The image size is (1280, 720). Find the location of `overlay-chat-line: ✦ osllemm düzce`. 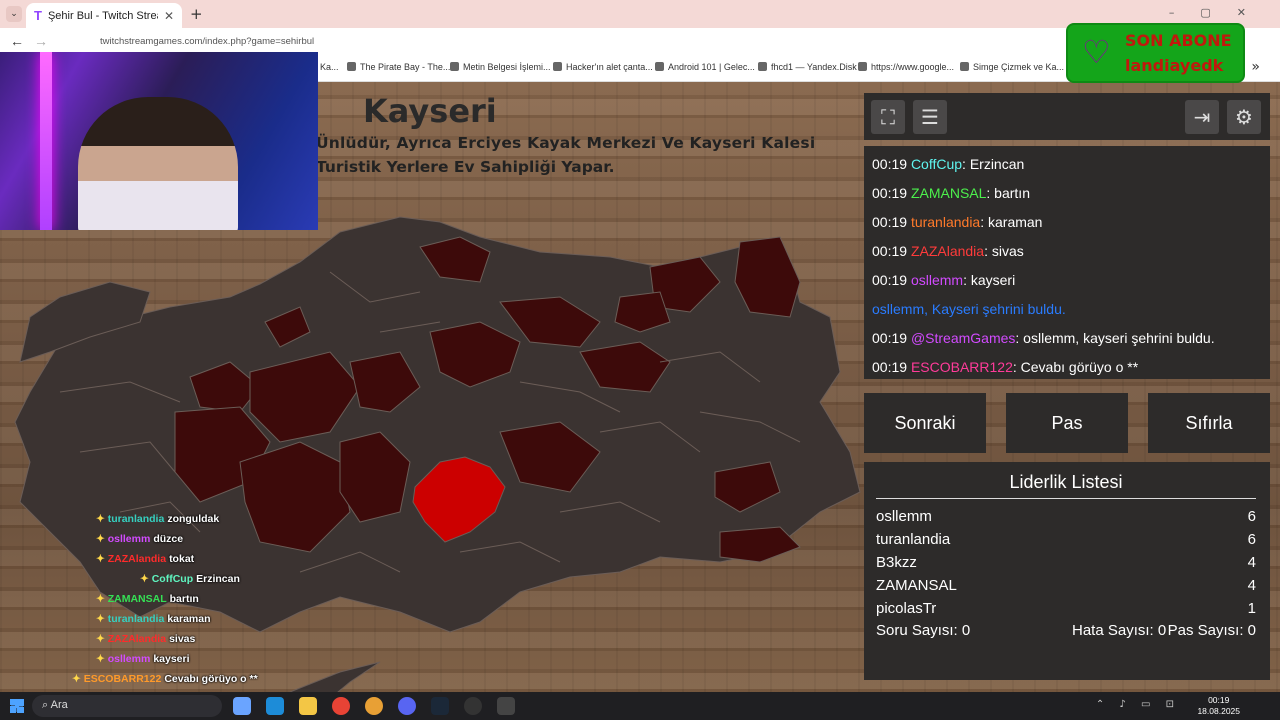

overlay-chat-line: ✦ osllemm düzce is located at coordinates (139, 539).